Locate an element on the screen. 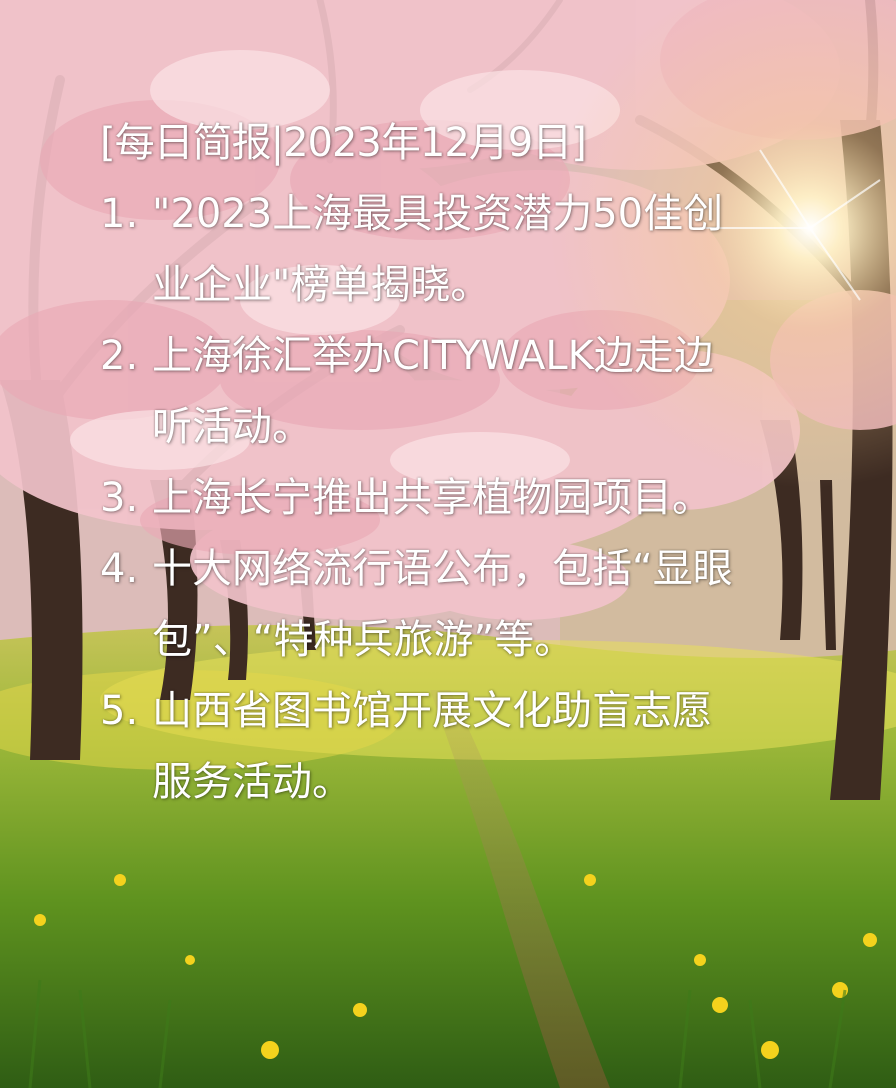 The height and width of the screenshot is (1088, 896). item-number: 5. is located at coordinates (119, 711).